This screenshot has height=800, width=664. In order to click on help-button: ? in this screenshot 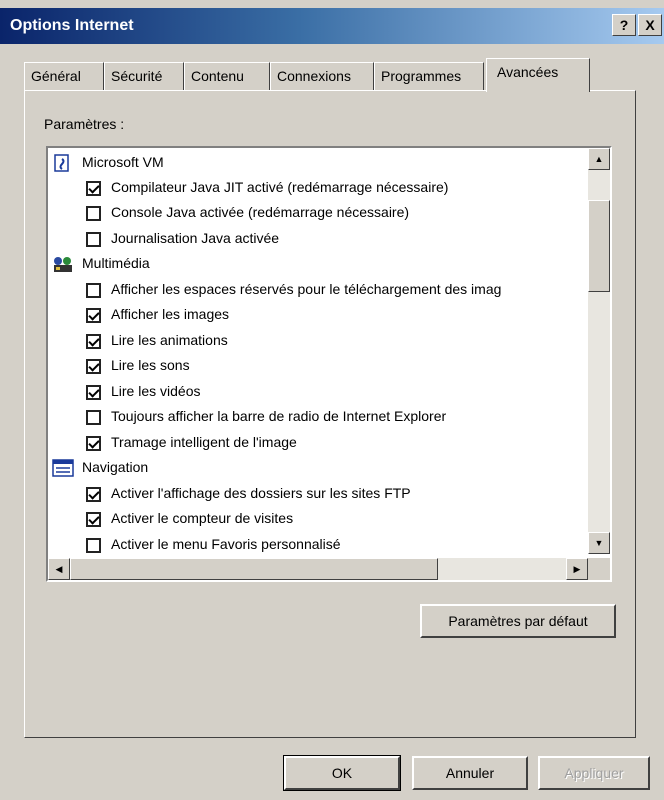, I will do `click(624, 25)`.